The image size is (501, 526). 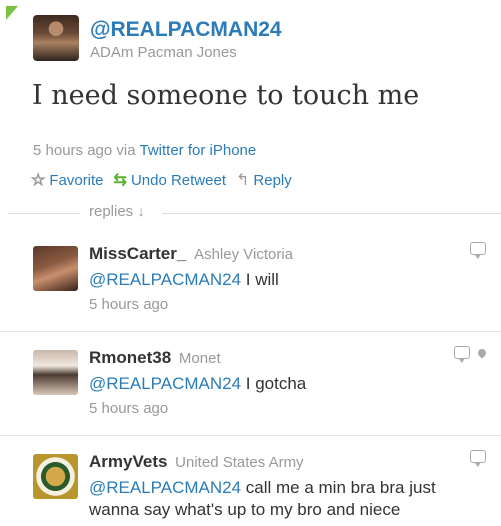 I want to click on tweet-meta: 5 hours ago via Twitter for iPhone, so click(x=144, y=150).